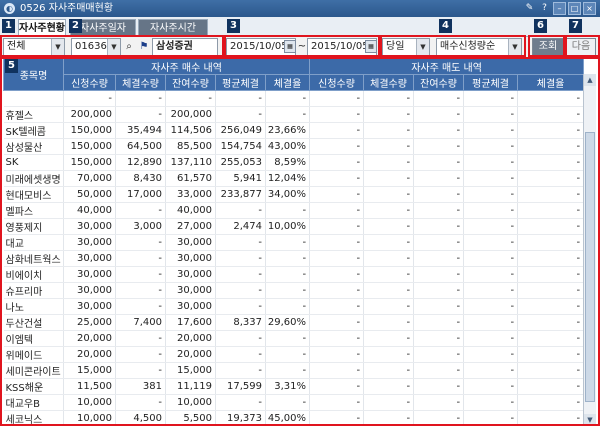  I want to click on column-header-sell-4: 체결율, so click(551, 82).